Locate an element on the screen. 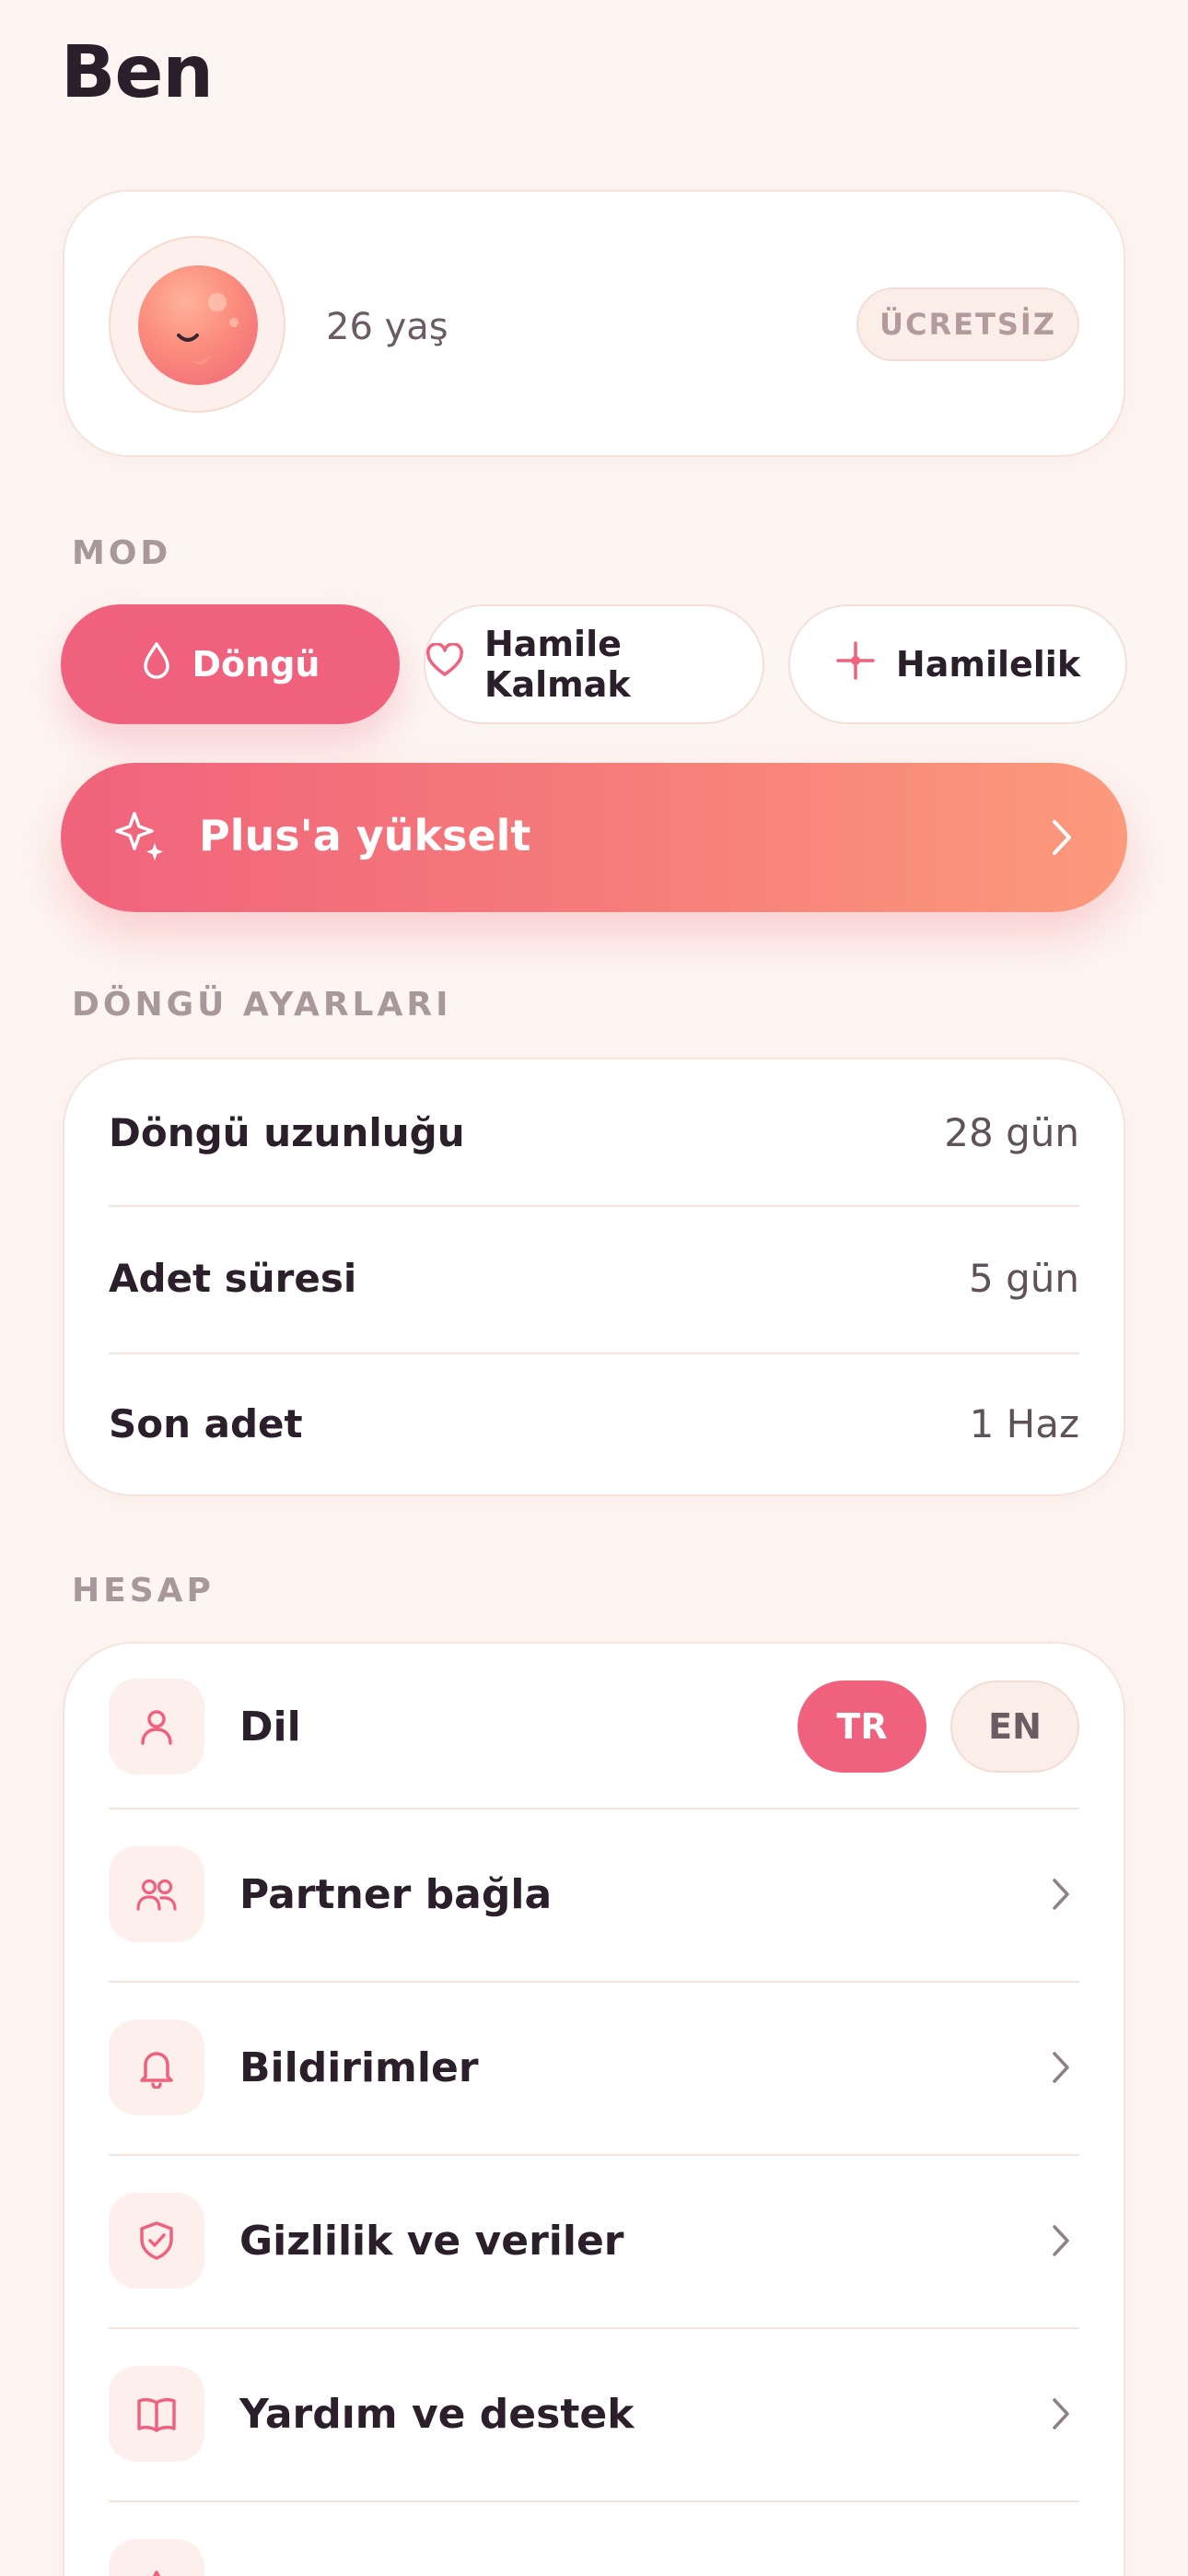 The image size is (1188, 2576). upgrade-plus-button: Plus'a yükselt is located at coordinates (594, 837).